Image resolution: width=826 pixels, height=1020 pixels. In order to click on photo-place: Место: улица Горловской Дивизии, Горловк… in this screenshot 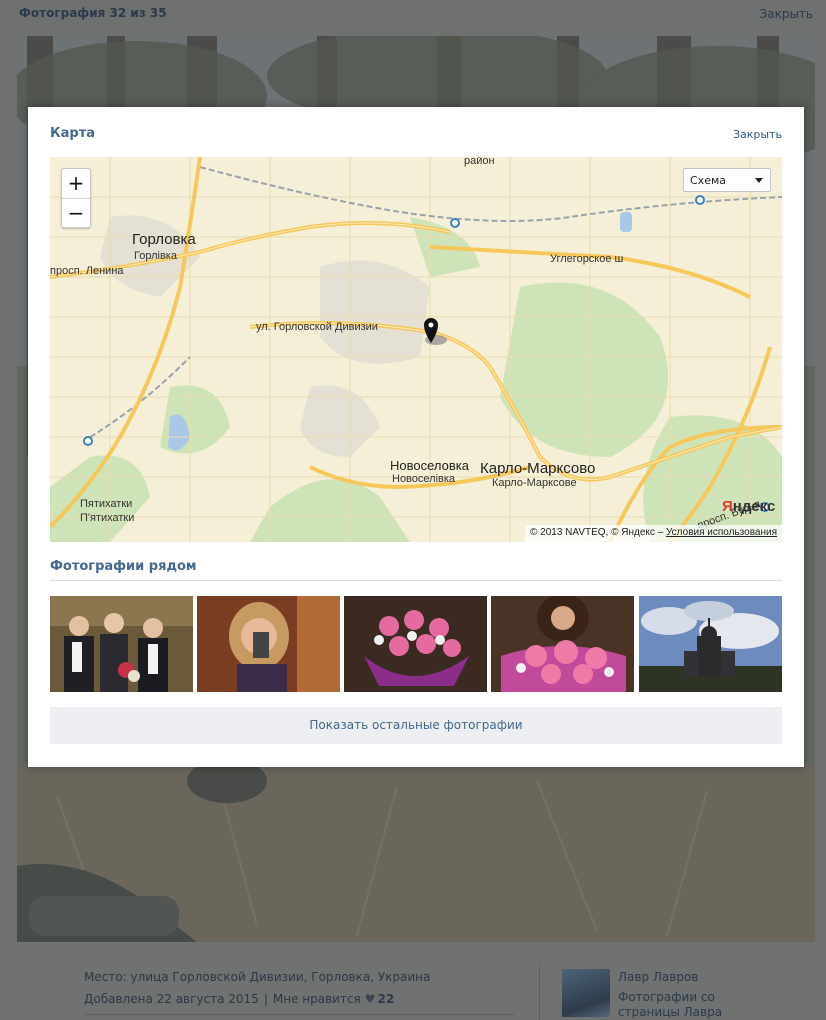, I will do `click(257, 977)`.